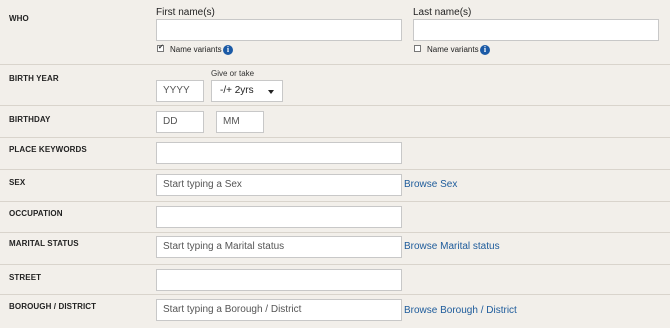 Image resolution: width=670 pixels, height=328 pixels. Describe the element at coordinates (417, 48) in the screenshot. I see `last-name-variants-checkbox` at that location.